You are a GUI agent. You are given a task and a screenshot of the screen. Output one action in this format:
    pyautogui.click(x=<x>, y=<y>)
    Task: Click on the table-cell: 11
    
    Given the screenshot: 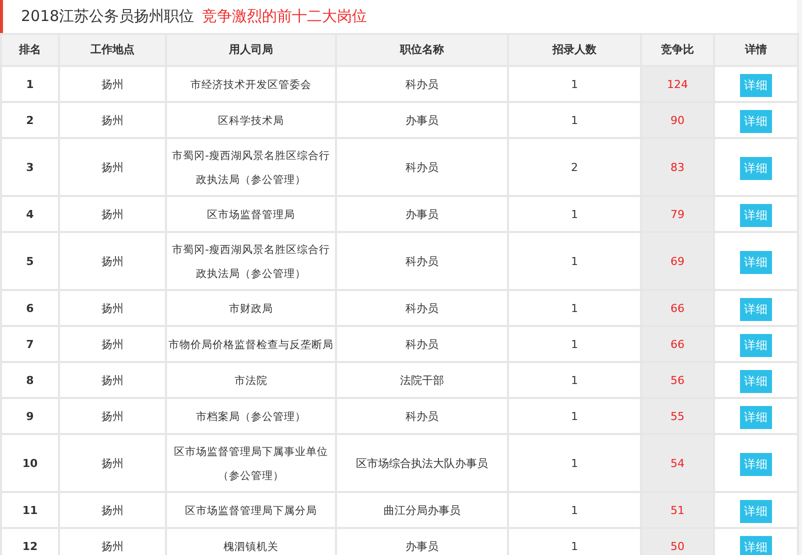 What is the action you would take?
    pyautogui.click(x=30, y=510)
    